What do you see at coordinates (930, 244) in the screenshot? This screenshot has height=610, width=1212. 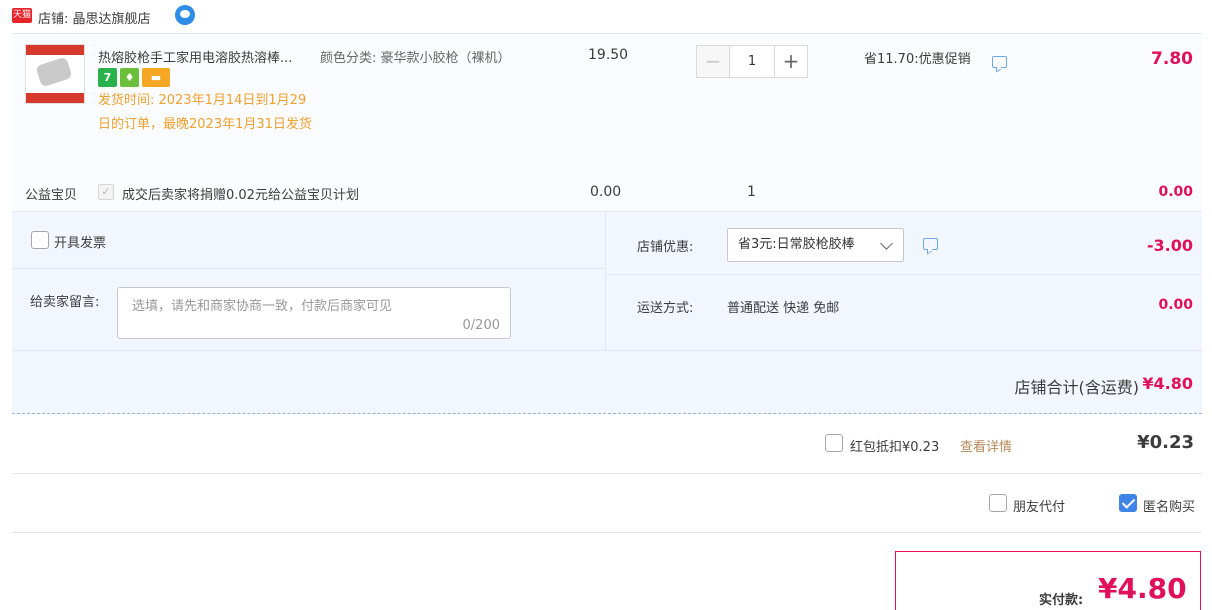 I see `discount-chat-icon` at bounding box center [930, 244].